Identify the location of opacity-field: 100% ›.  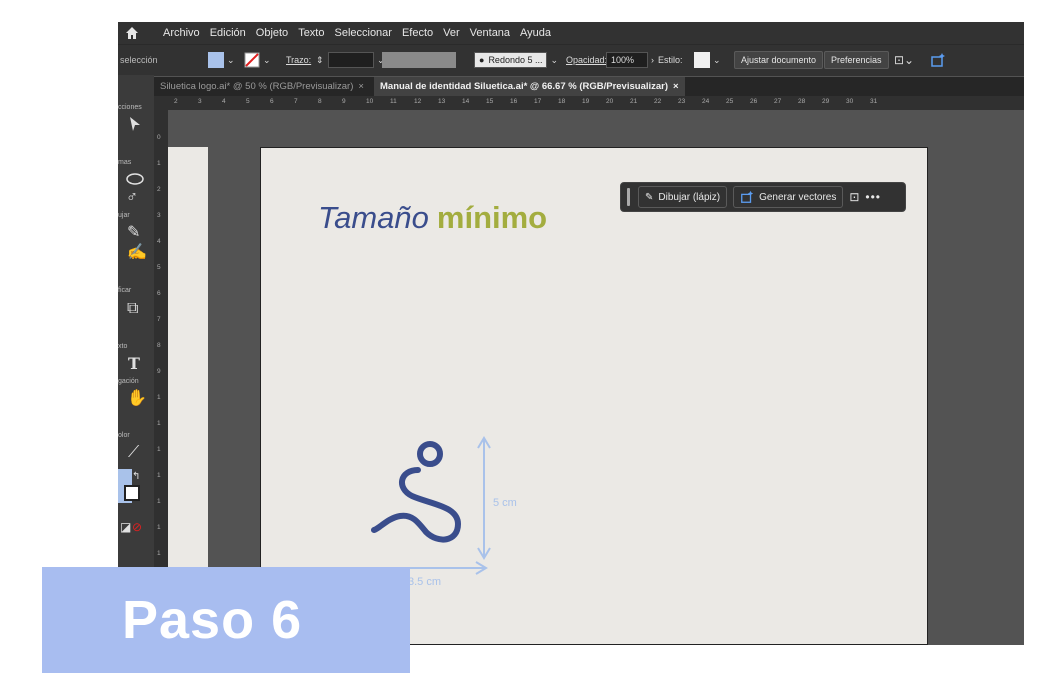
(631, 60).